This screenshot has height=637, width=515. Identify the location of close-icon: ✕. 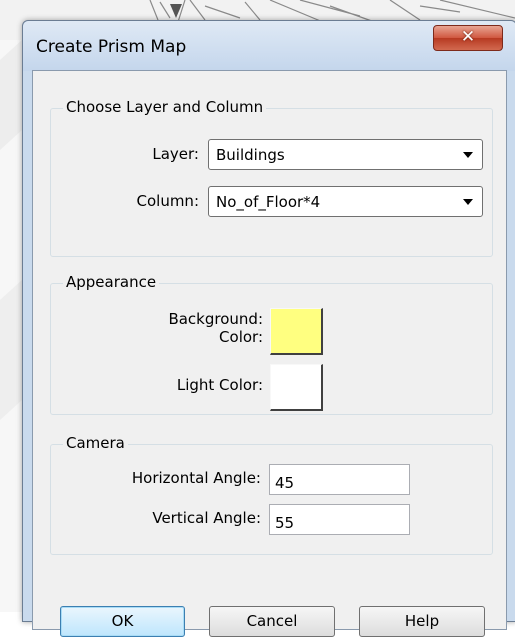
(468, 37).